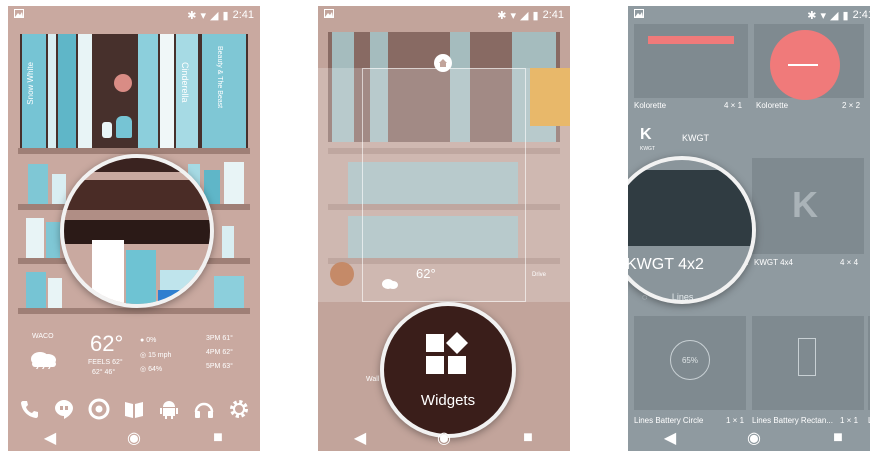 This screenshot has width=870, height=451. Describe the element at coordinates (342, 274) in the screenshot. I see `wallpaper-thumbnail` at that location.